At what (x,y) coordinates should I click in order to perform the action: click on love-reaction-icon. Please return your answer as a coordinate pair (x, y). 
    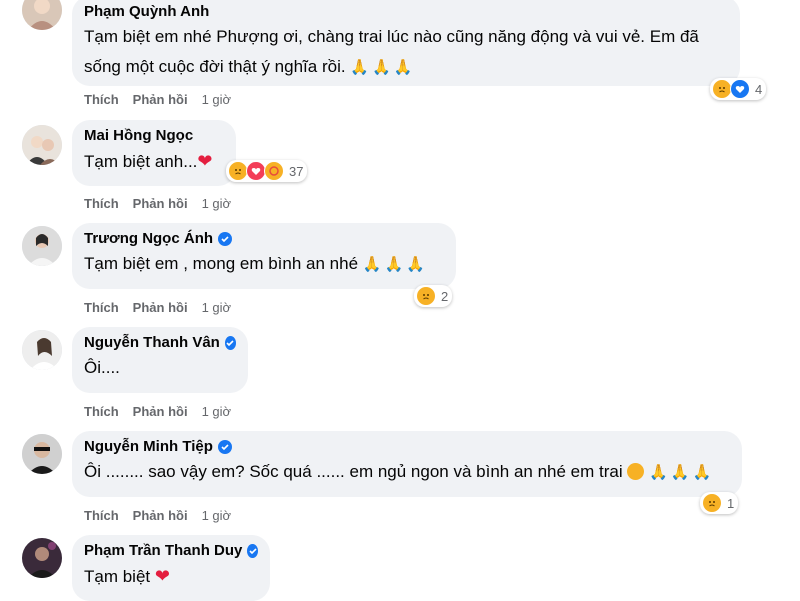
    Looking at the image, I should click on (256, 171).